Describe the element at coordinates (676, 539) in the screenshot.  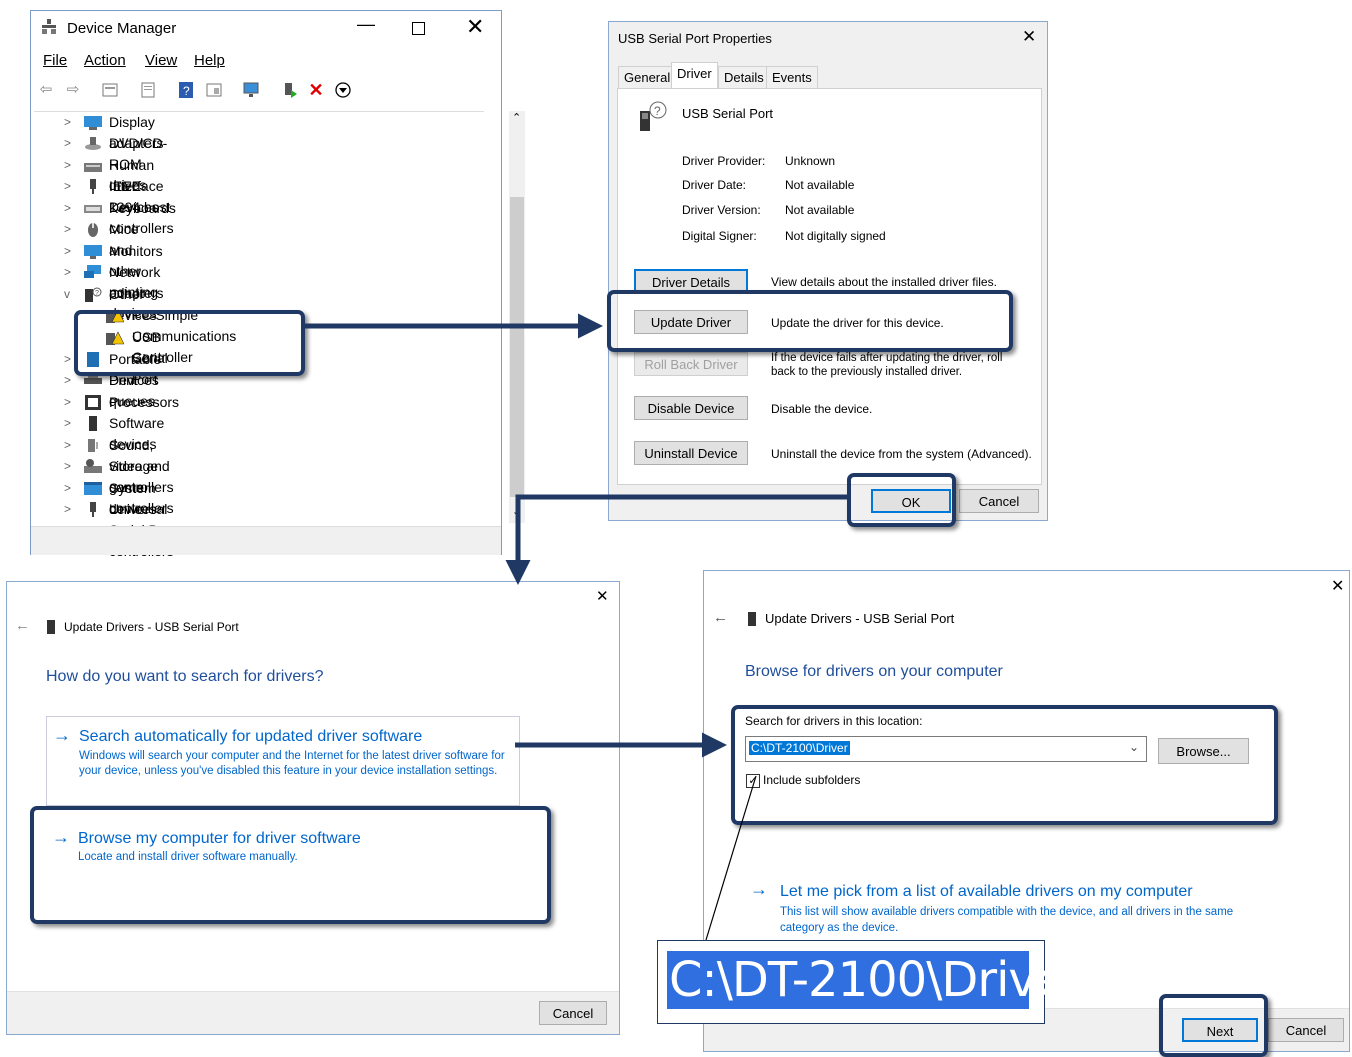
I see `arrow-to-update-dialog` at that location.